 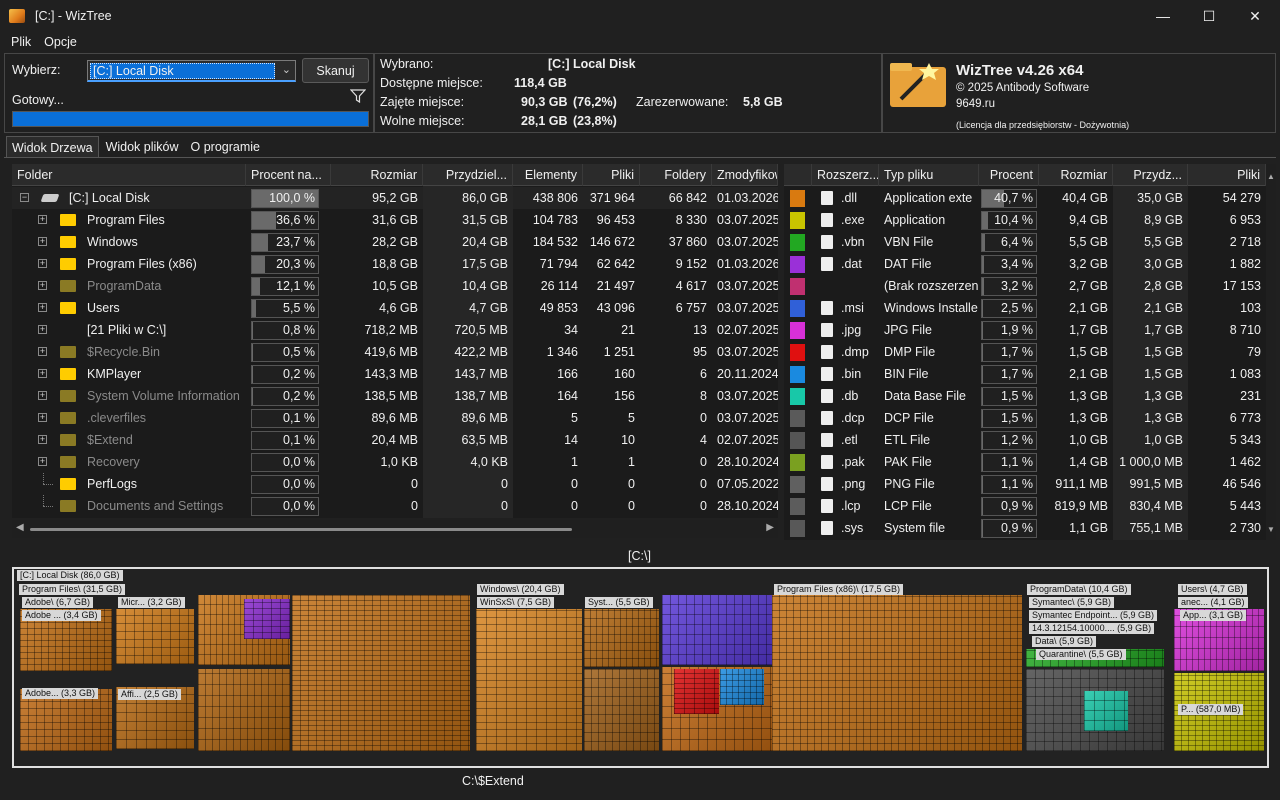 What do you see at coordinates (1009, 175) in the screenshot?
I see `col-percent-header: Procent` at bounding box center [1009, 175].